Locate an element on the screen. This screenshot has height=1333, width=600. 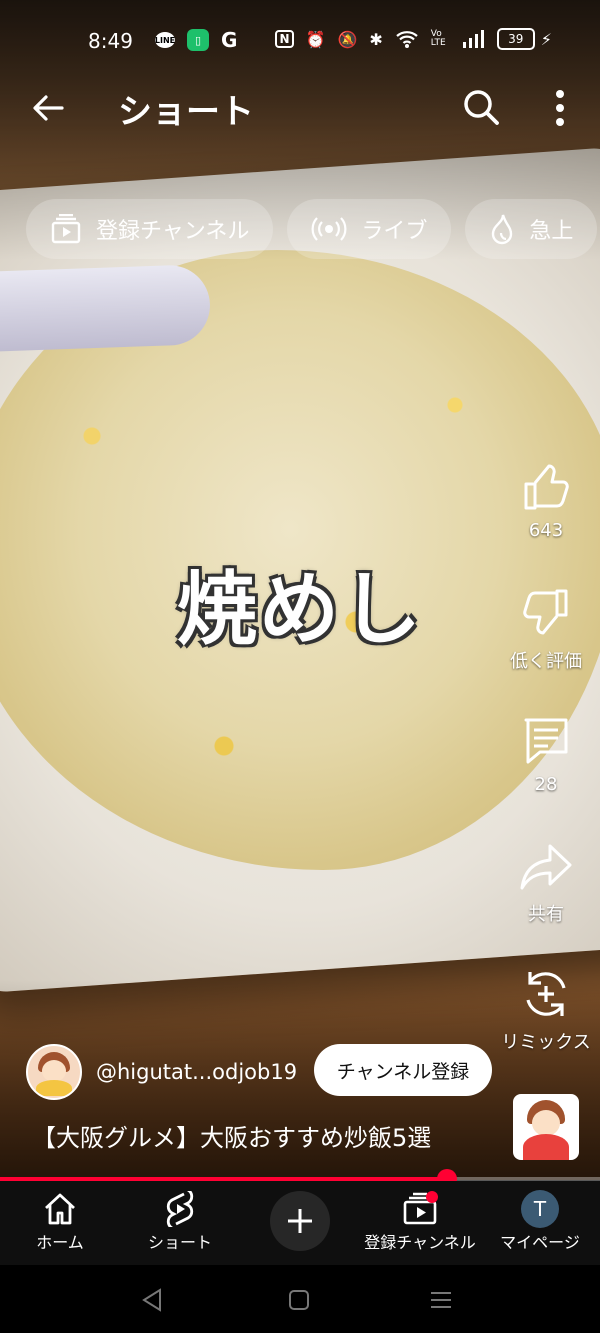
share-action: 共有 is located at coordinates (546, 882).